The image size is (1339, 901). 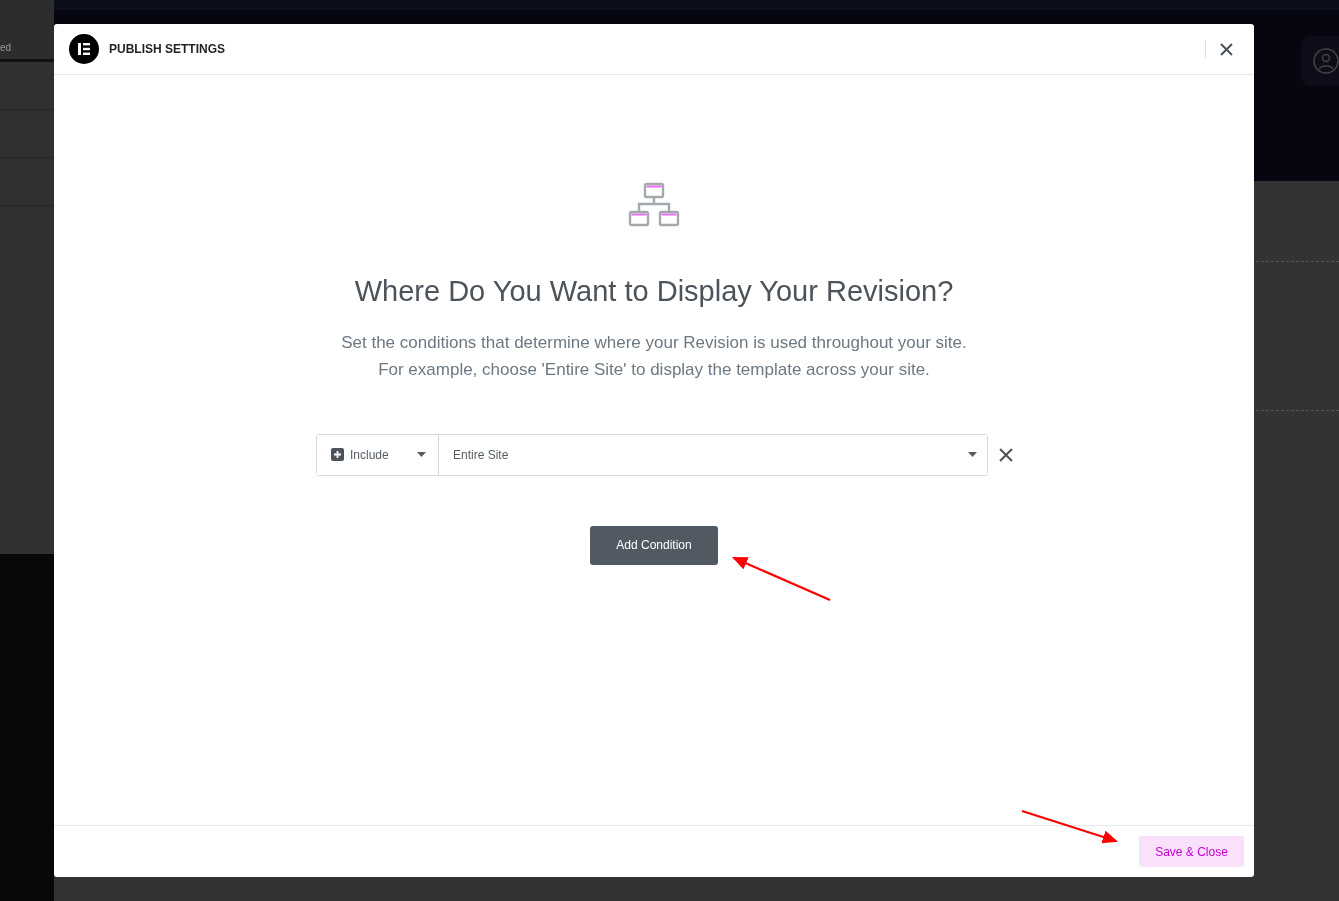 I want to click on tab-label: ed, so click(x=6, y=48).